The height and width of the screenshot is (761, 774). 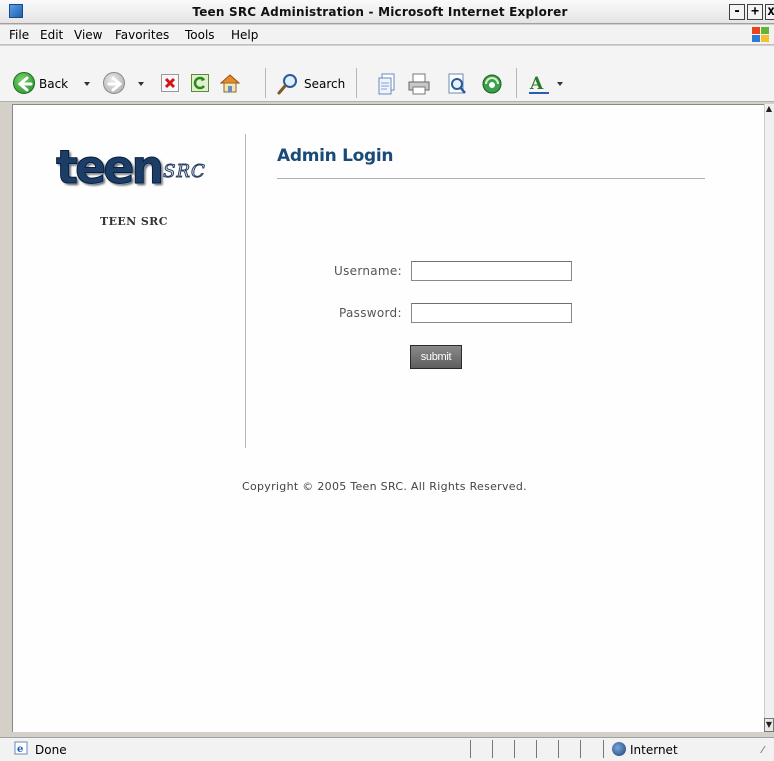 What do you see at coordinates (491, 271) in the screenshot?
I see `username-field` at bounding box center [491, 271].